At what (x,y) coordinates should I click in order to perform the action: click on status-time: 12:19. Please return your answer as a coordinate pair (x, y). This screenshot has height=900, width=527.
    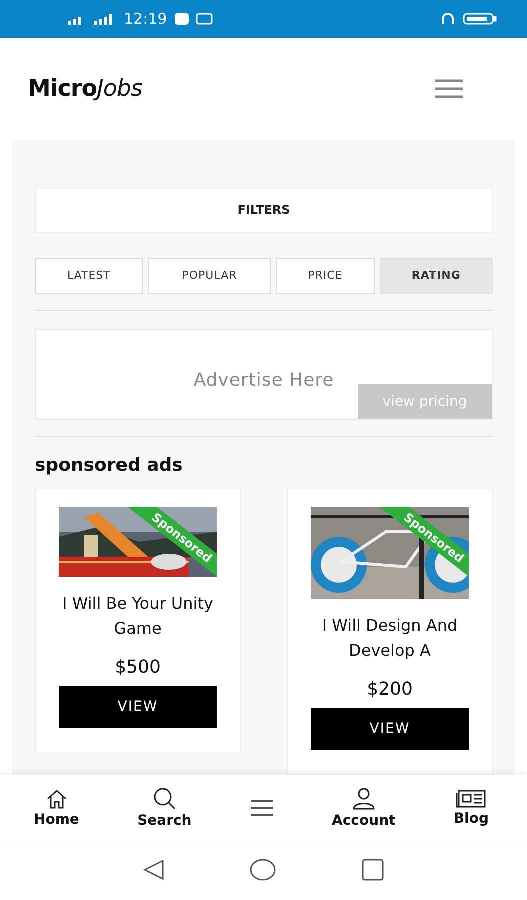
    Looking at the image, I should click on (146, 19).